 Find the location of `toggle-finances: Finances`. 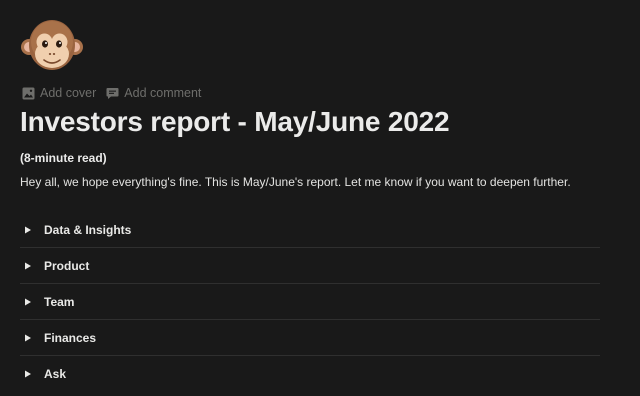

toggle-finances: Finances is located at coordinates (310, 338).